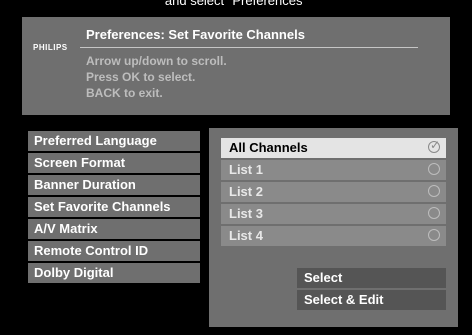 This screenshot has height=335, width=472. Describe the element at coordinates (246, 169) in the screenshot. I see `channel-row-label: List 1` at that location.